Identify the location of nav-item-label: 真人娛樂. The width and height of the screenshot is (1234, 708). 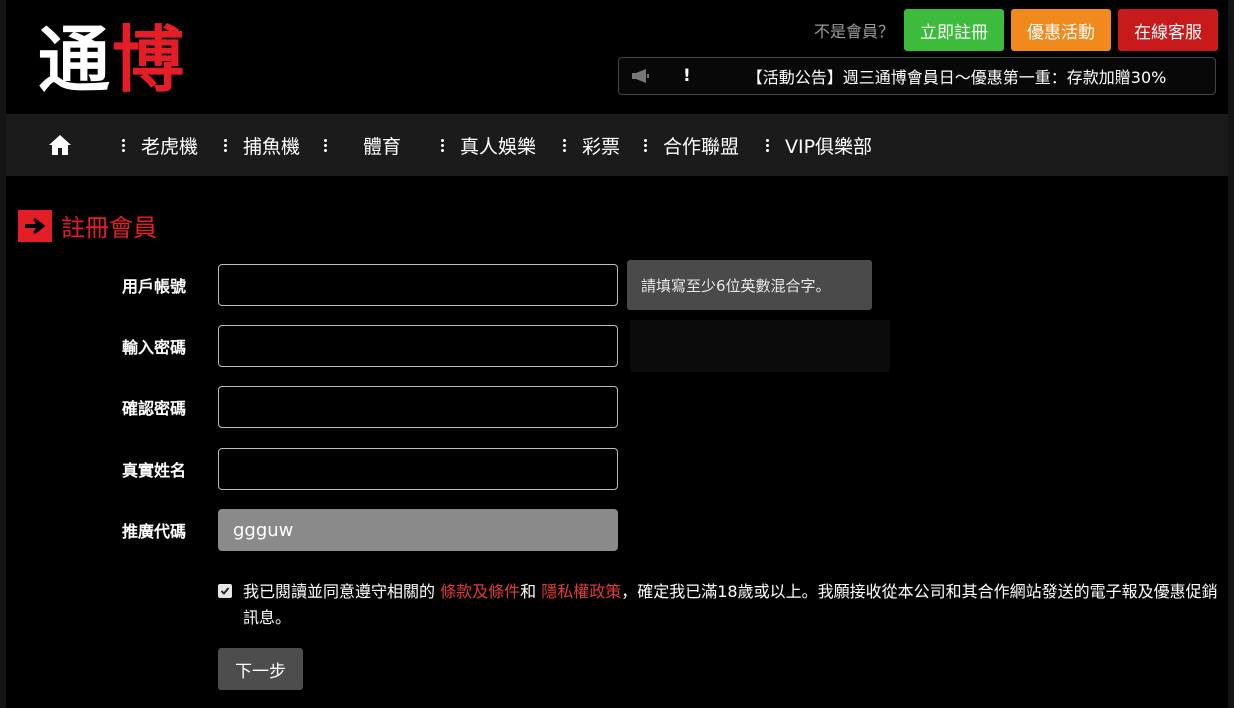
(498, 146).